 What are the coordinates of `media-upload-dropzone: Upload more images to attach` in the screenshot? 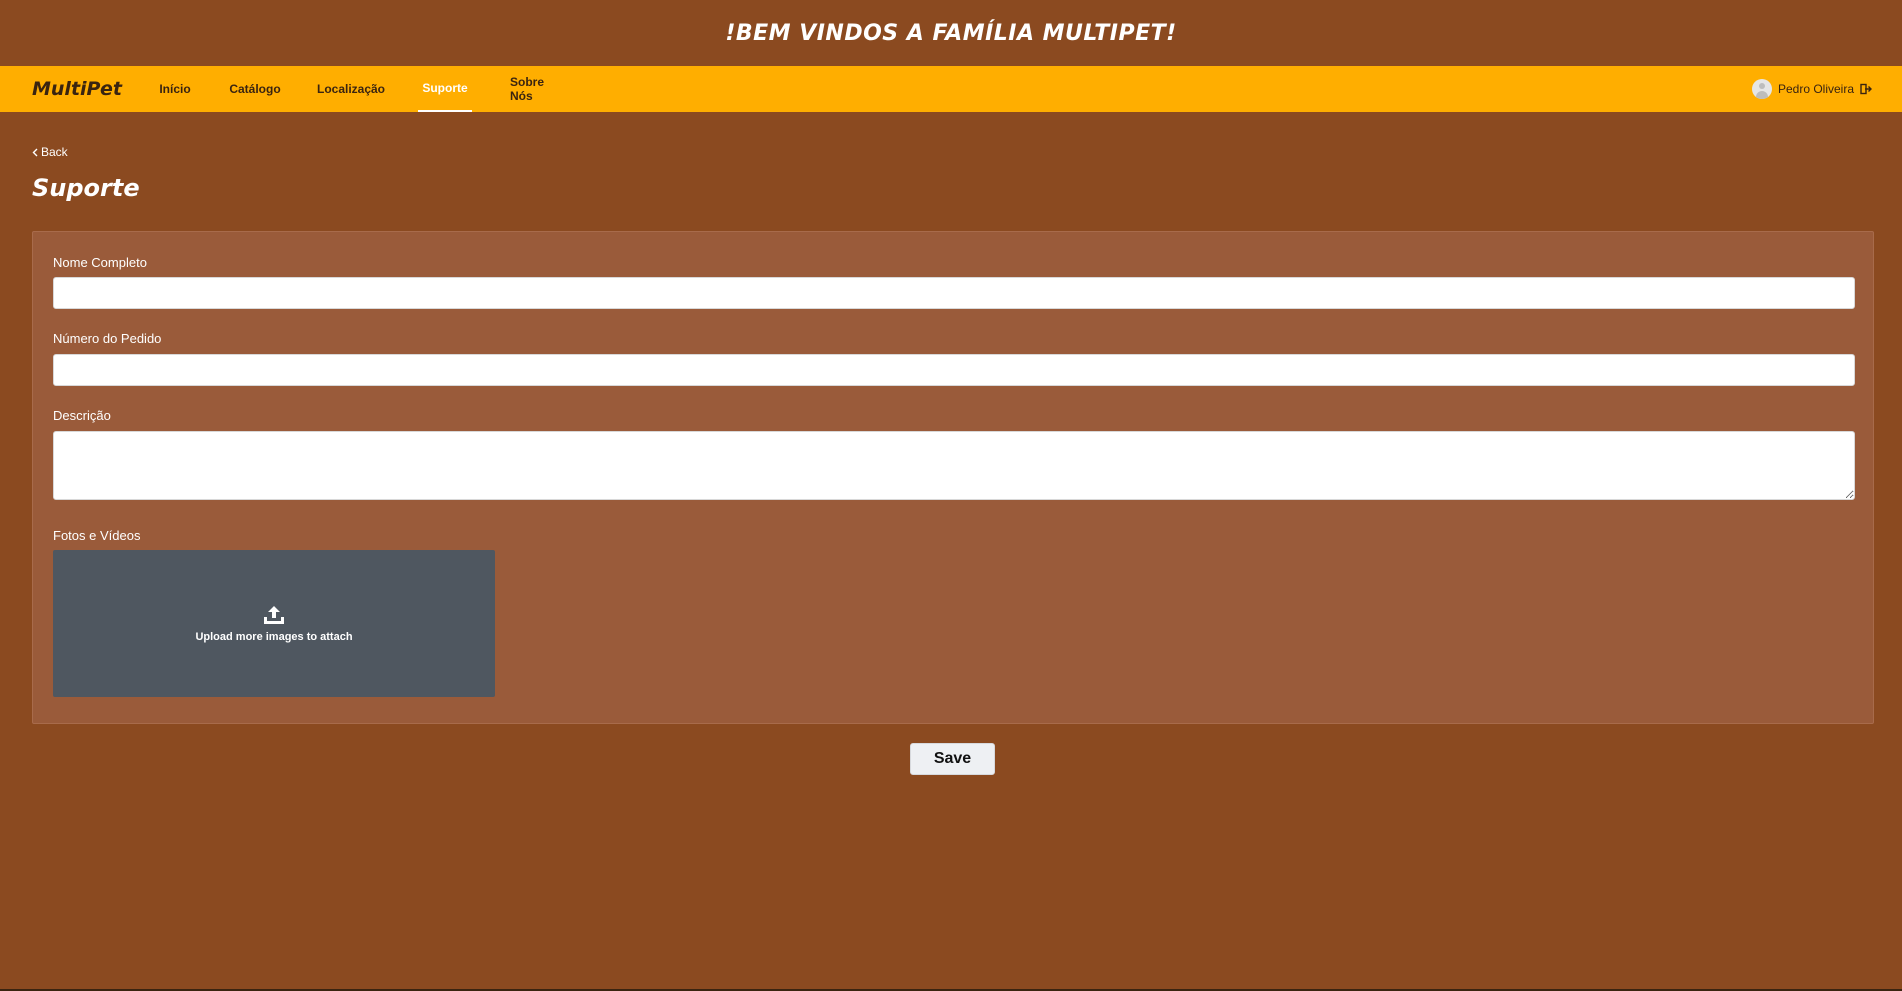 It's located at (274, 623).